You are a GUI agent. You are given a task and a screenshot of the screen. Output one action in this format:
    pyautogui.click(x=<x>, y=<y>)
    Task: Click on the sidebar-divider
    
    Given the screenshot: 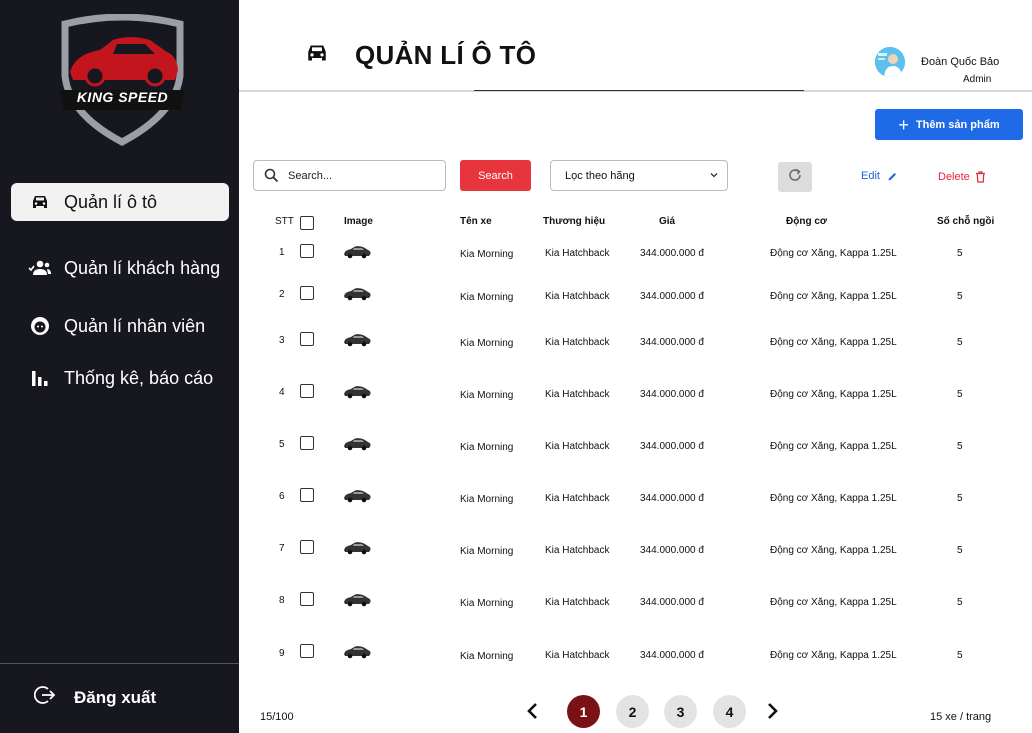 What is the action you would take?
    pyautogui.click(x=119, y=663)
    